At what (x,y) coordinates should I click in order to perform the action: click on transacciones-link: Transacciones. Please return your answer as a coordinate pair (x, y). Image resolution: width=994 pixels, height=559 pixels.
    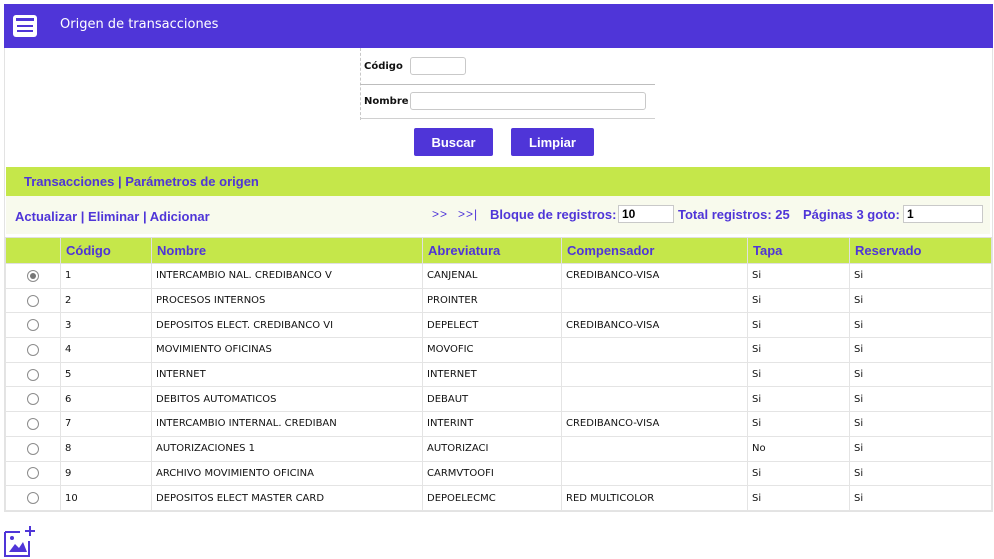
    Looking at the image, I should click on (69, 181).